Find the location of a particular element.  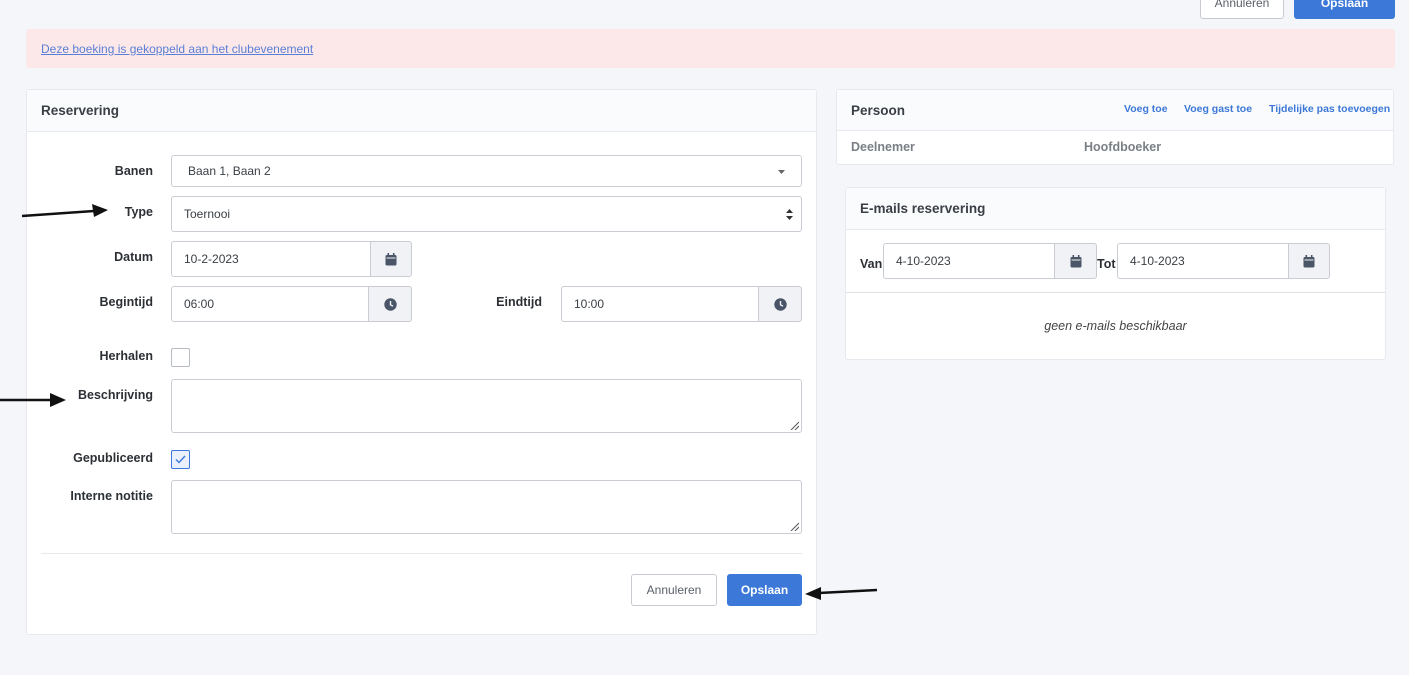

emails-title: E-mails reservering is located at coordinates (923, 208).